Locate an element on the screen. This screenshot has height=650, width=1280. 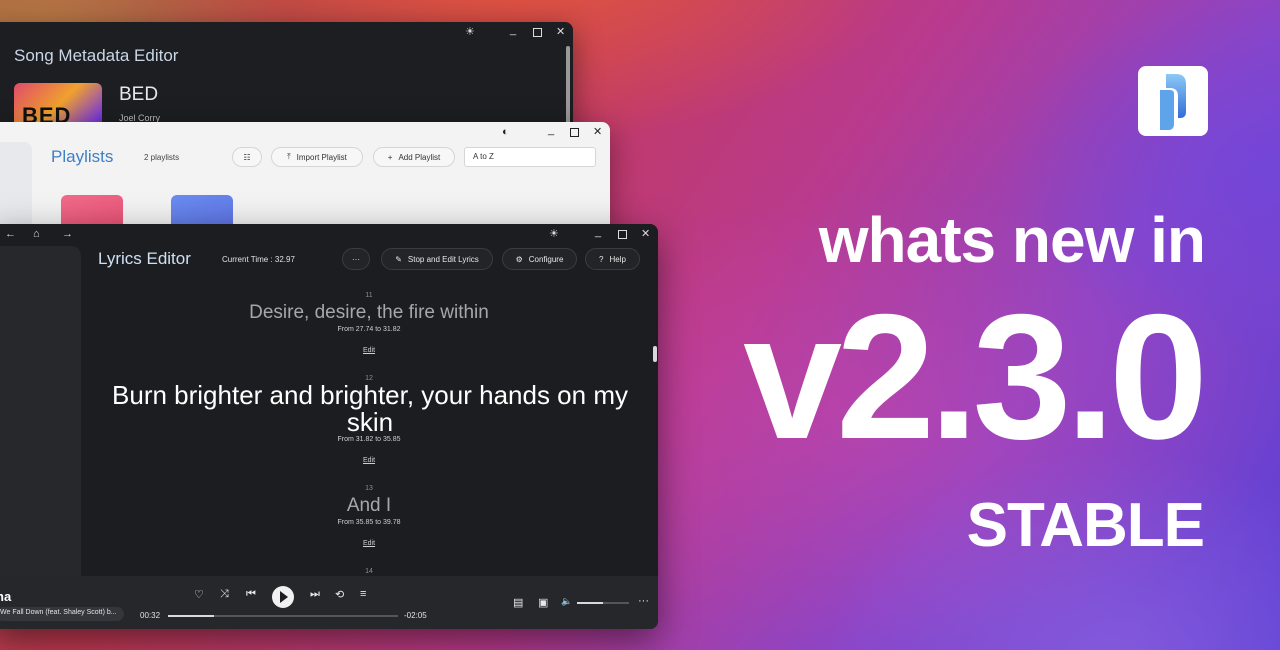
configure-label: Configure is located at coordinates (546, 259).